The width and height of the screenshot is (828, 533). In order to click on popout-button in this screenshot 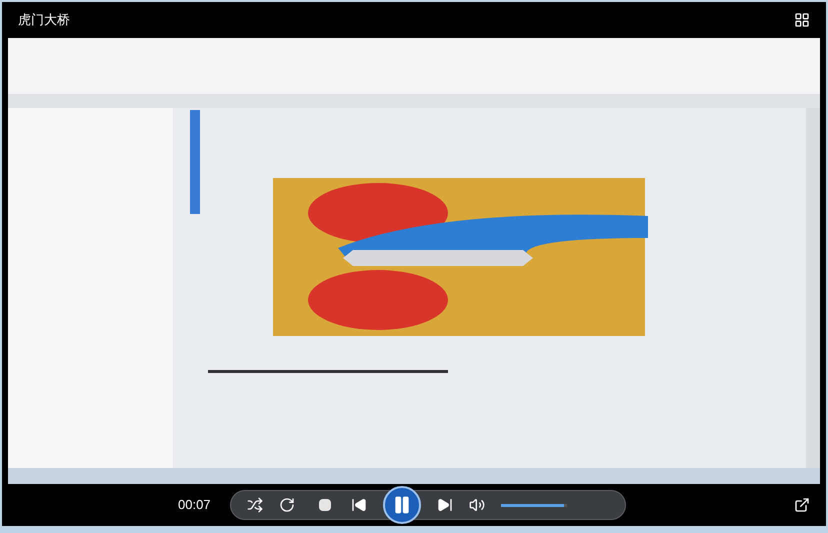, I will do `click(802, 505)`.